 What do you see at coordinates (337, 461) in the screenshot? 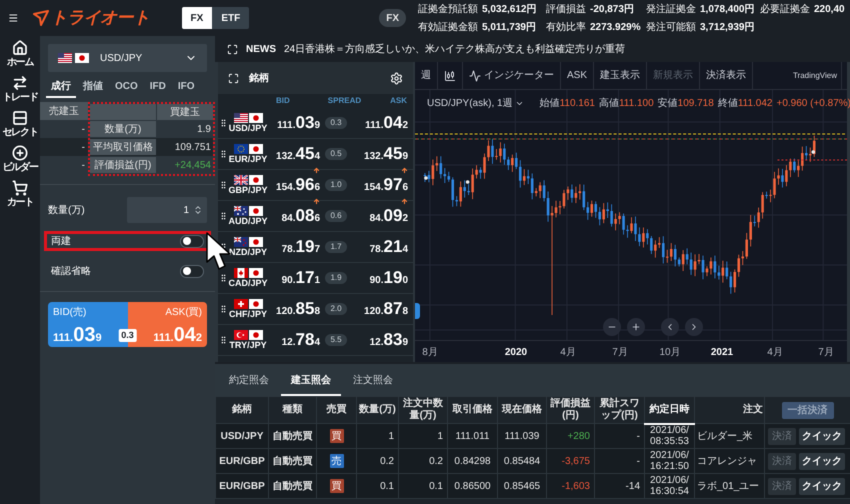
I see `side-badge: 売` at bounding box center [337, 461].